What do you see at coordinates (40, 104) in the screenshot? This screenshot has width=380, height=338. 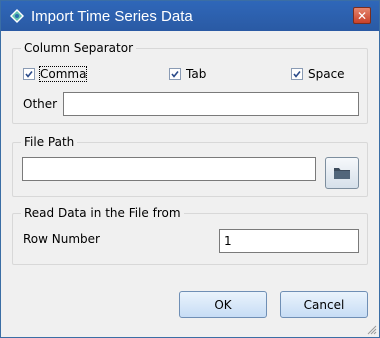 I see `other-label: Other` at bounding box center [40, 104].